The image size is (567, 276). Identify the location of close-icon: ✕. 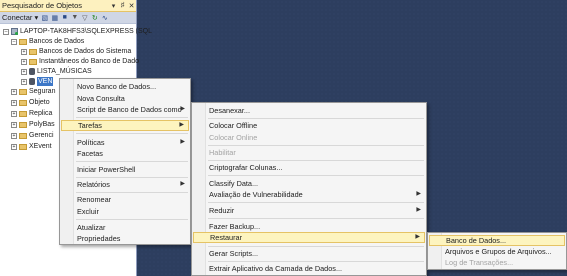
(131, 6).